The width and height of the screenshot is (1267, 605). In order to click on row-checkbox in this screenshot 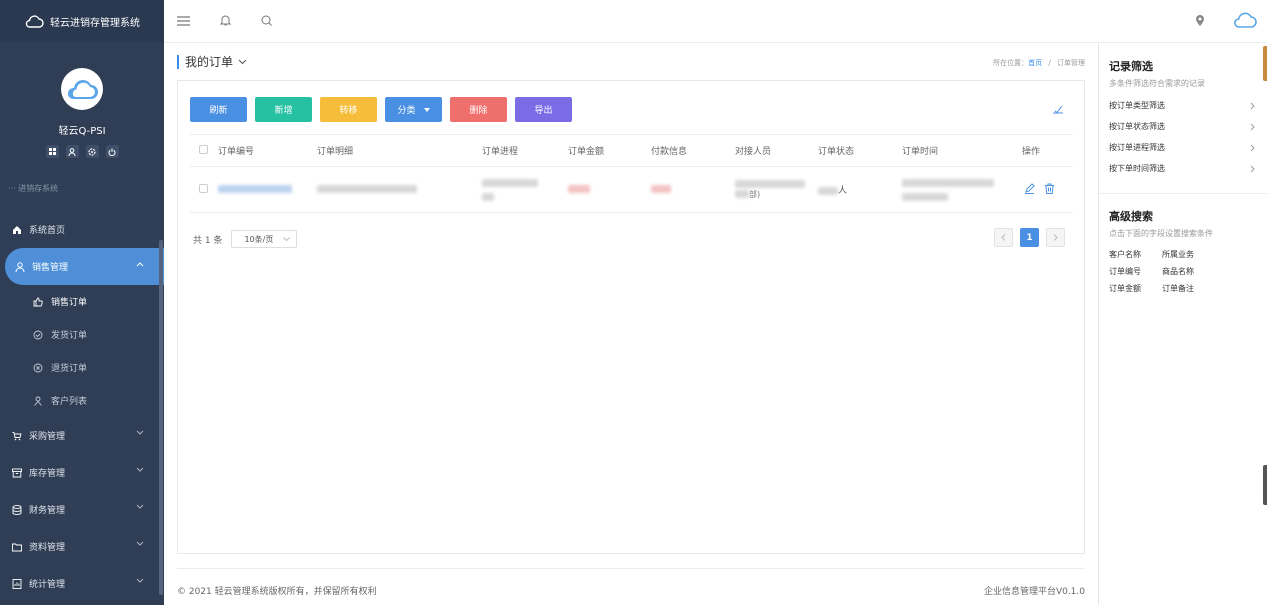, I will do `click(203, 188)`.